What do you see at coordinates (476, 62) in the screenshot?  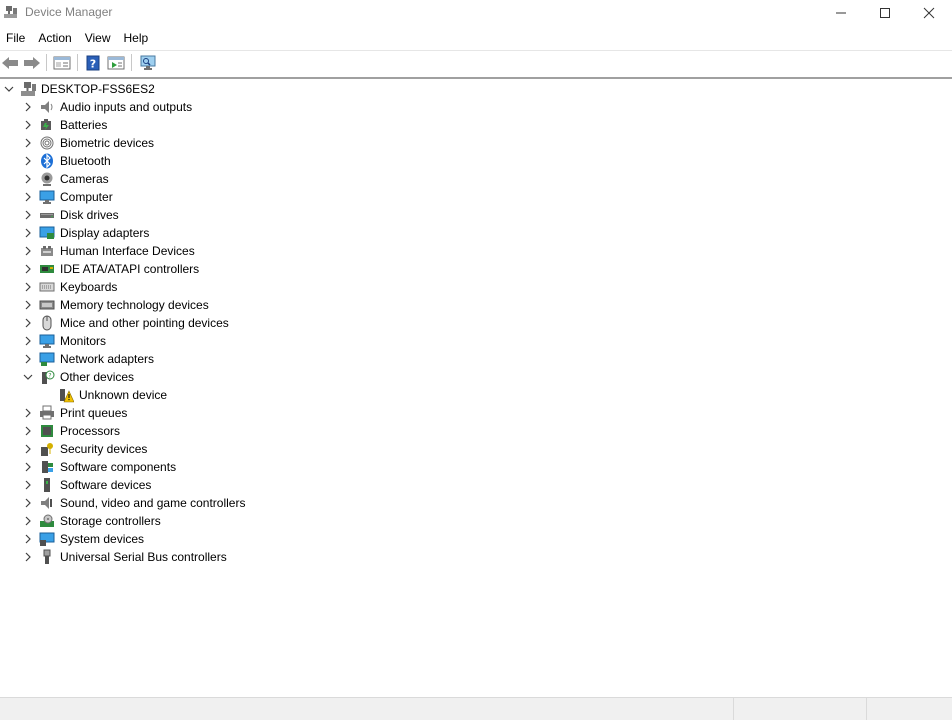 I see `toolbar: ?` at bounding box center [476, 62].